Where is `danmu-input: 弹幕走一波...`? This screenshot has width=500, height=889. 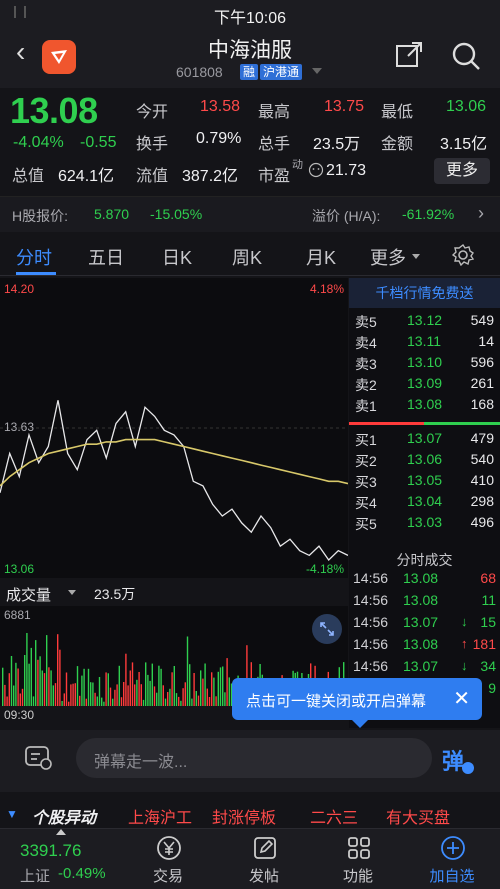 danmu-input: 弹幕走一波... is located at coordinates (254, 758).